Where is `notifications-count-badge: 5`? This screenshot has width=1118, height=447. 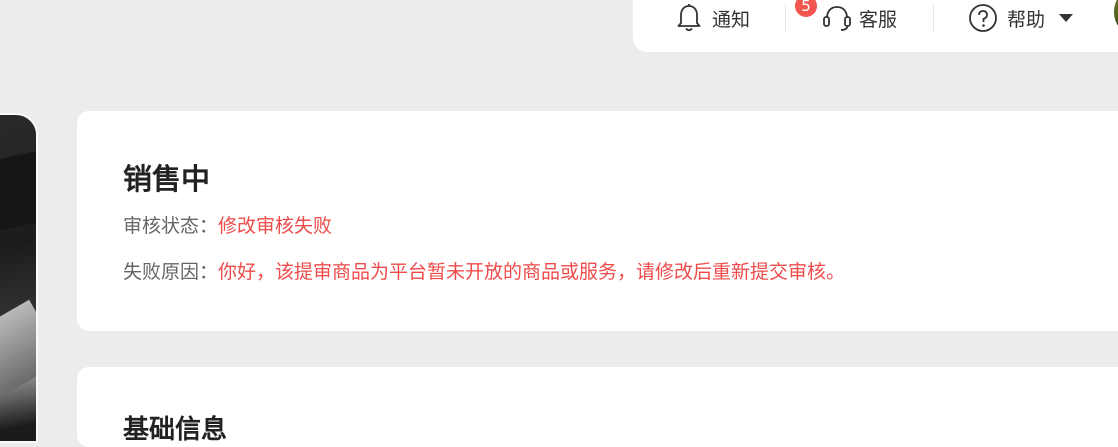 notifications-count-badge: 5 is located at coordinates (806, 8).